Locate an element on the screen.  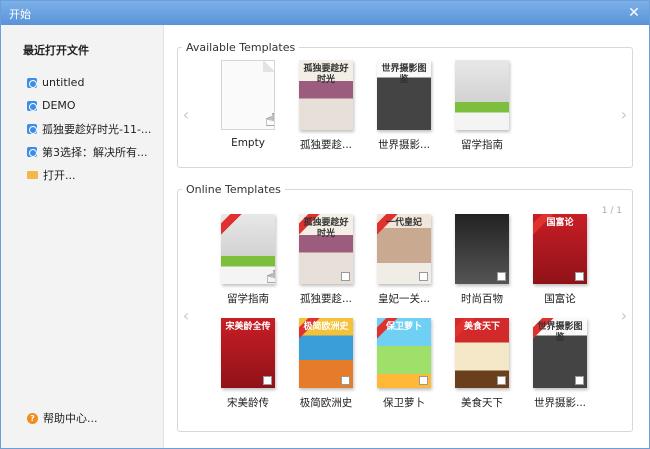
online-template-item: 宋美龄全传 宋美龄传 is located at coordinates (248, 364).